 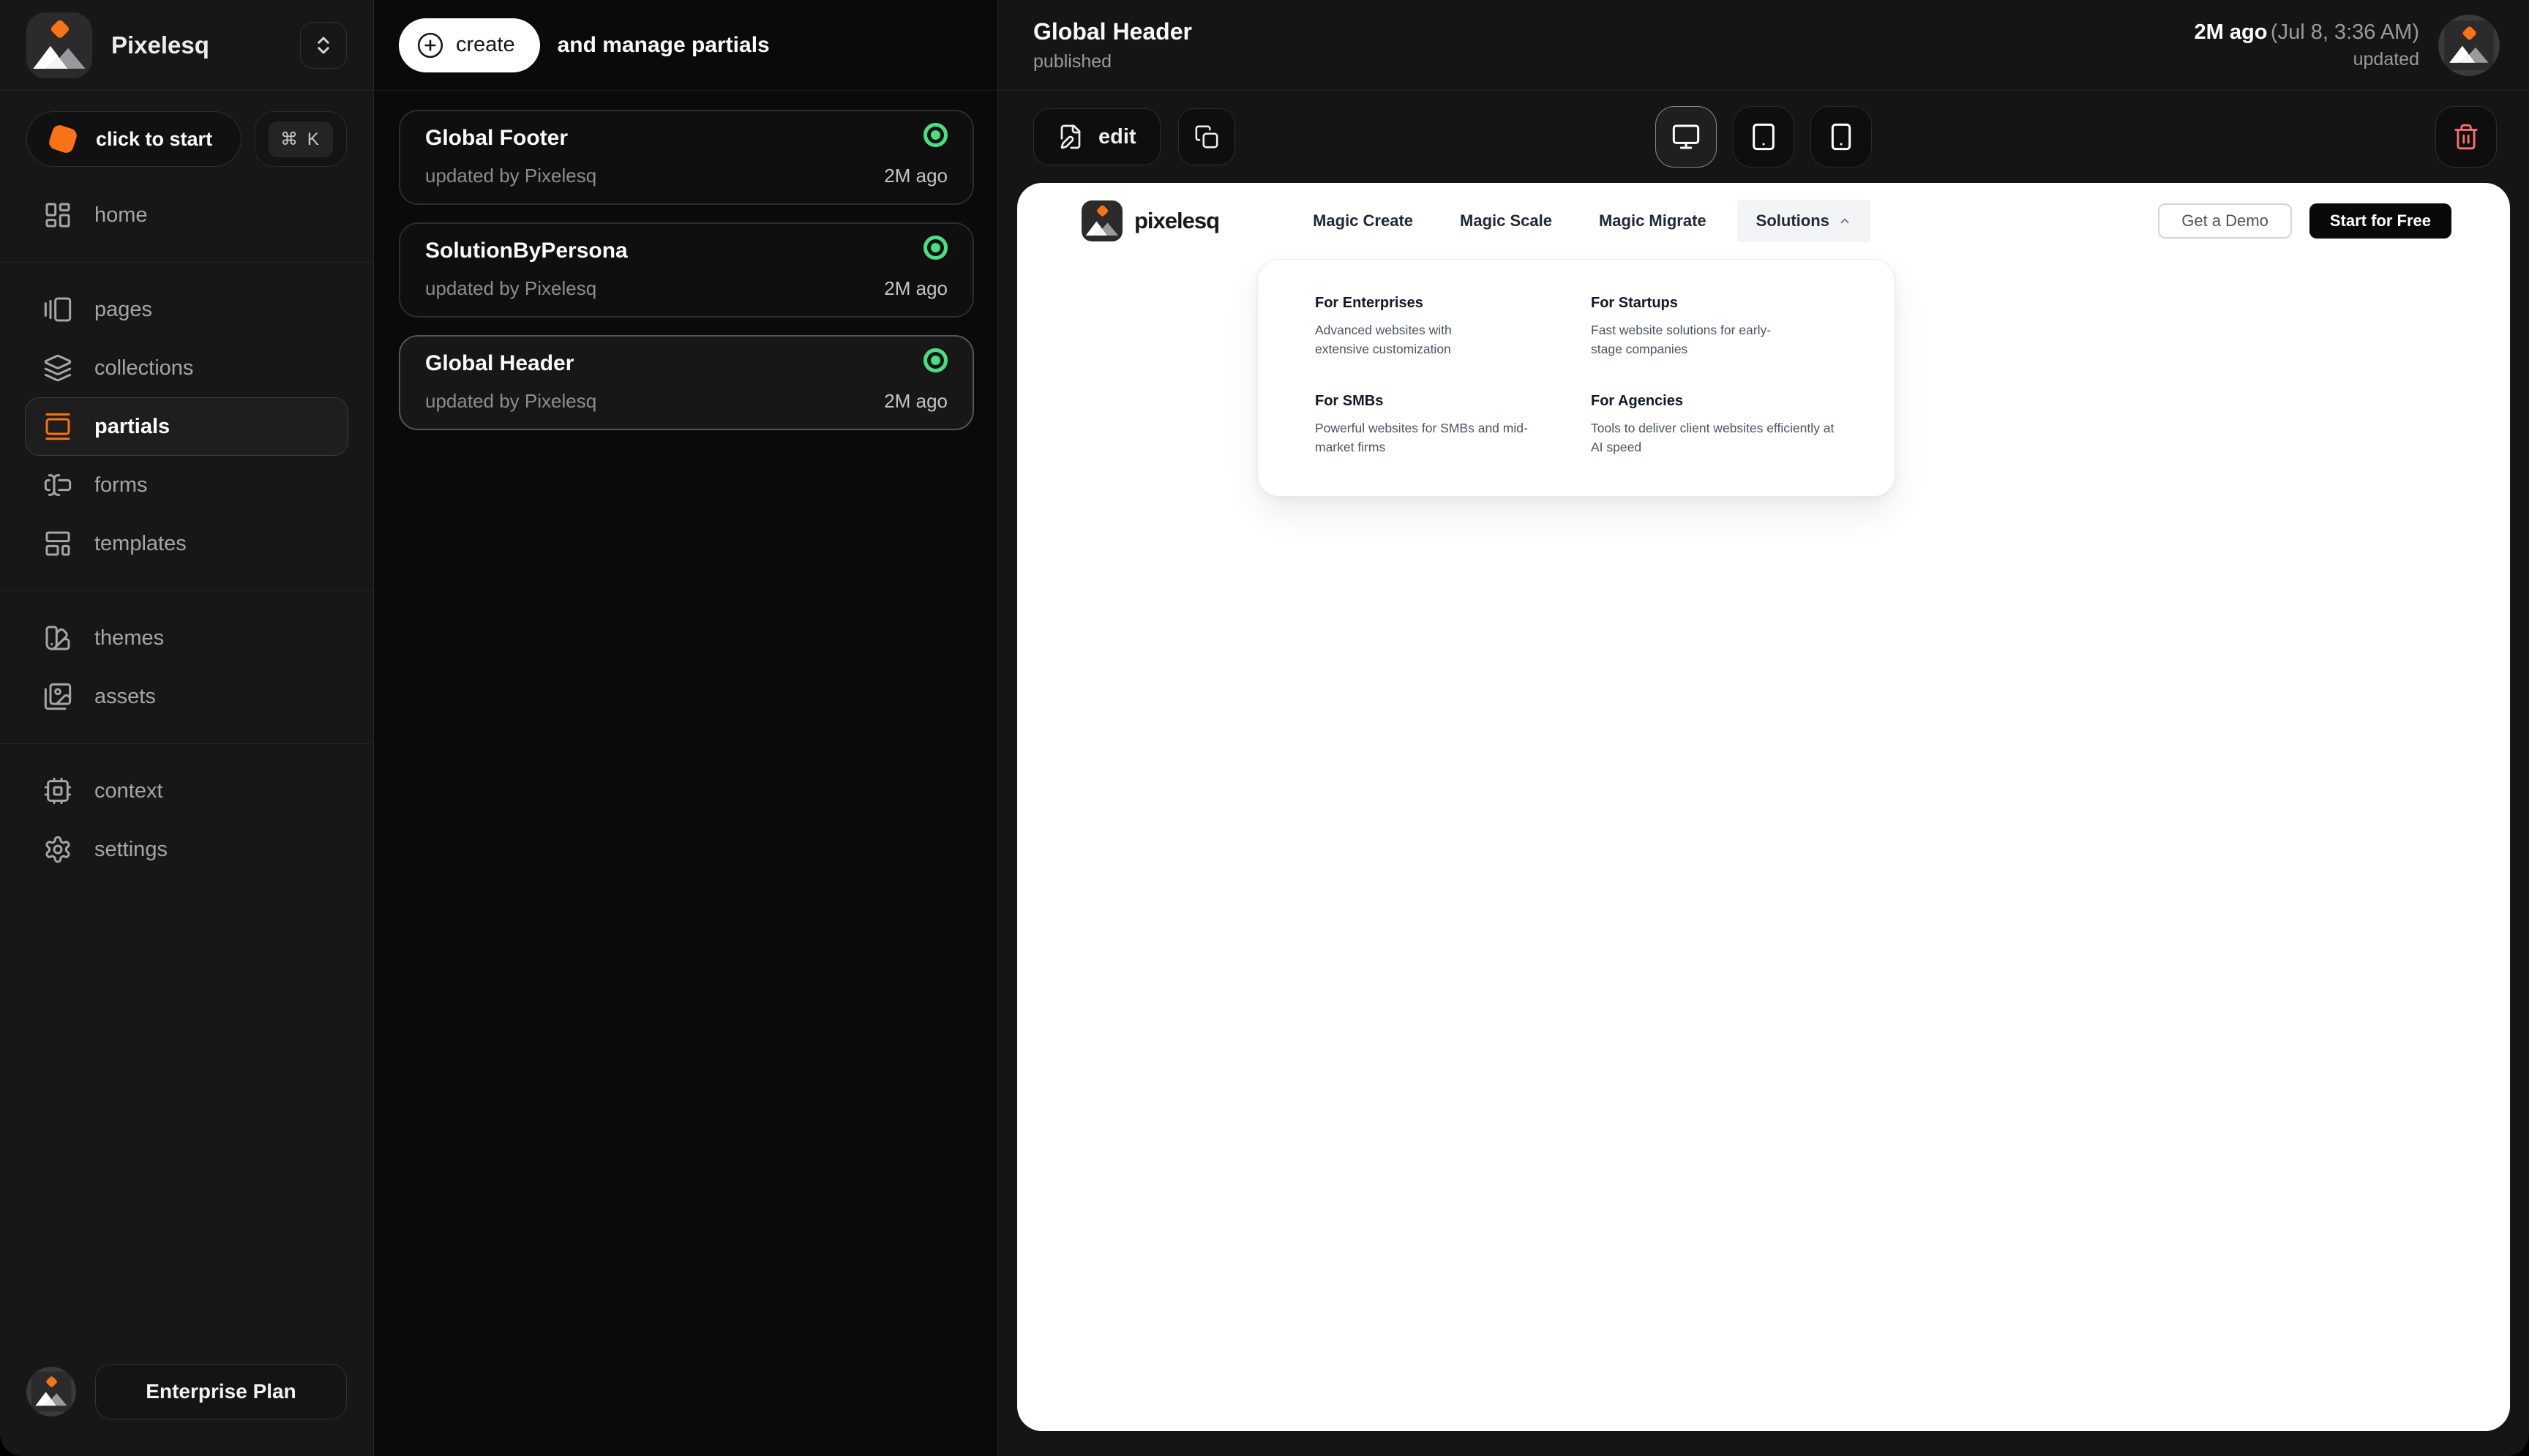 What do you see at coordinates (57, 543) in the screenshot?
I see `templates-icon` at bounding box center [57, 543].